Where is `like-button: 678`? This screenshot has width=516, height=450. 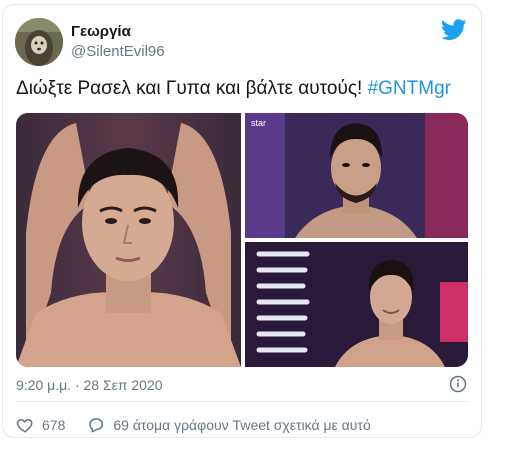
like-button: 678 is located at coordinates (40, 425).